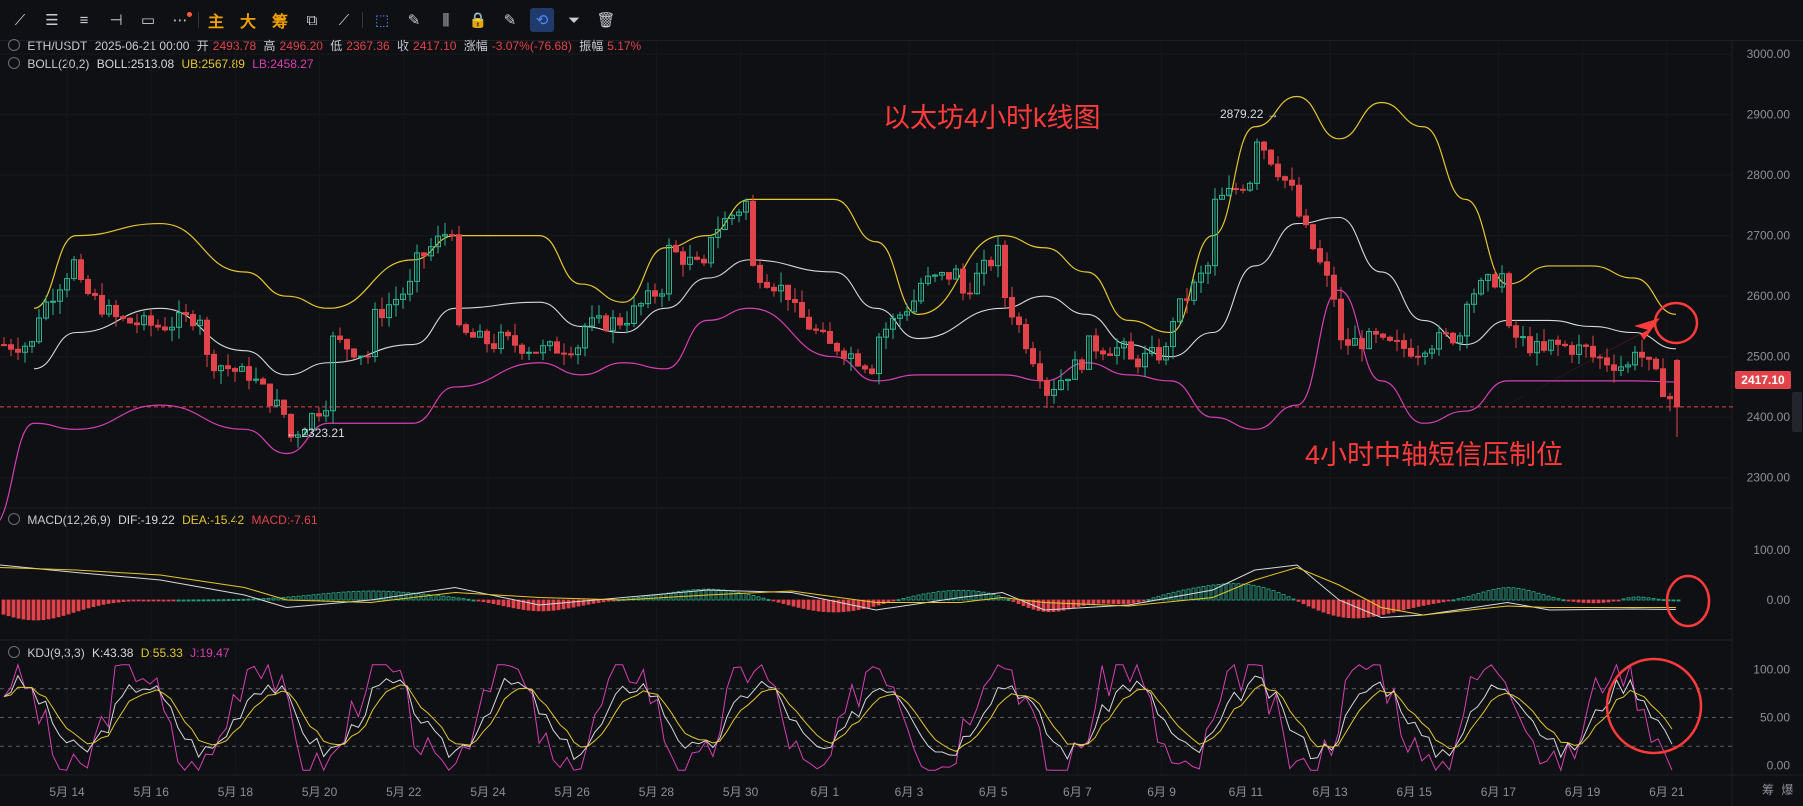 The width and height of the screenshot is (1803, 806). I want to click on price-tick-label: 2400.00, so click(1769, 417).